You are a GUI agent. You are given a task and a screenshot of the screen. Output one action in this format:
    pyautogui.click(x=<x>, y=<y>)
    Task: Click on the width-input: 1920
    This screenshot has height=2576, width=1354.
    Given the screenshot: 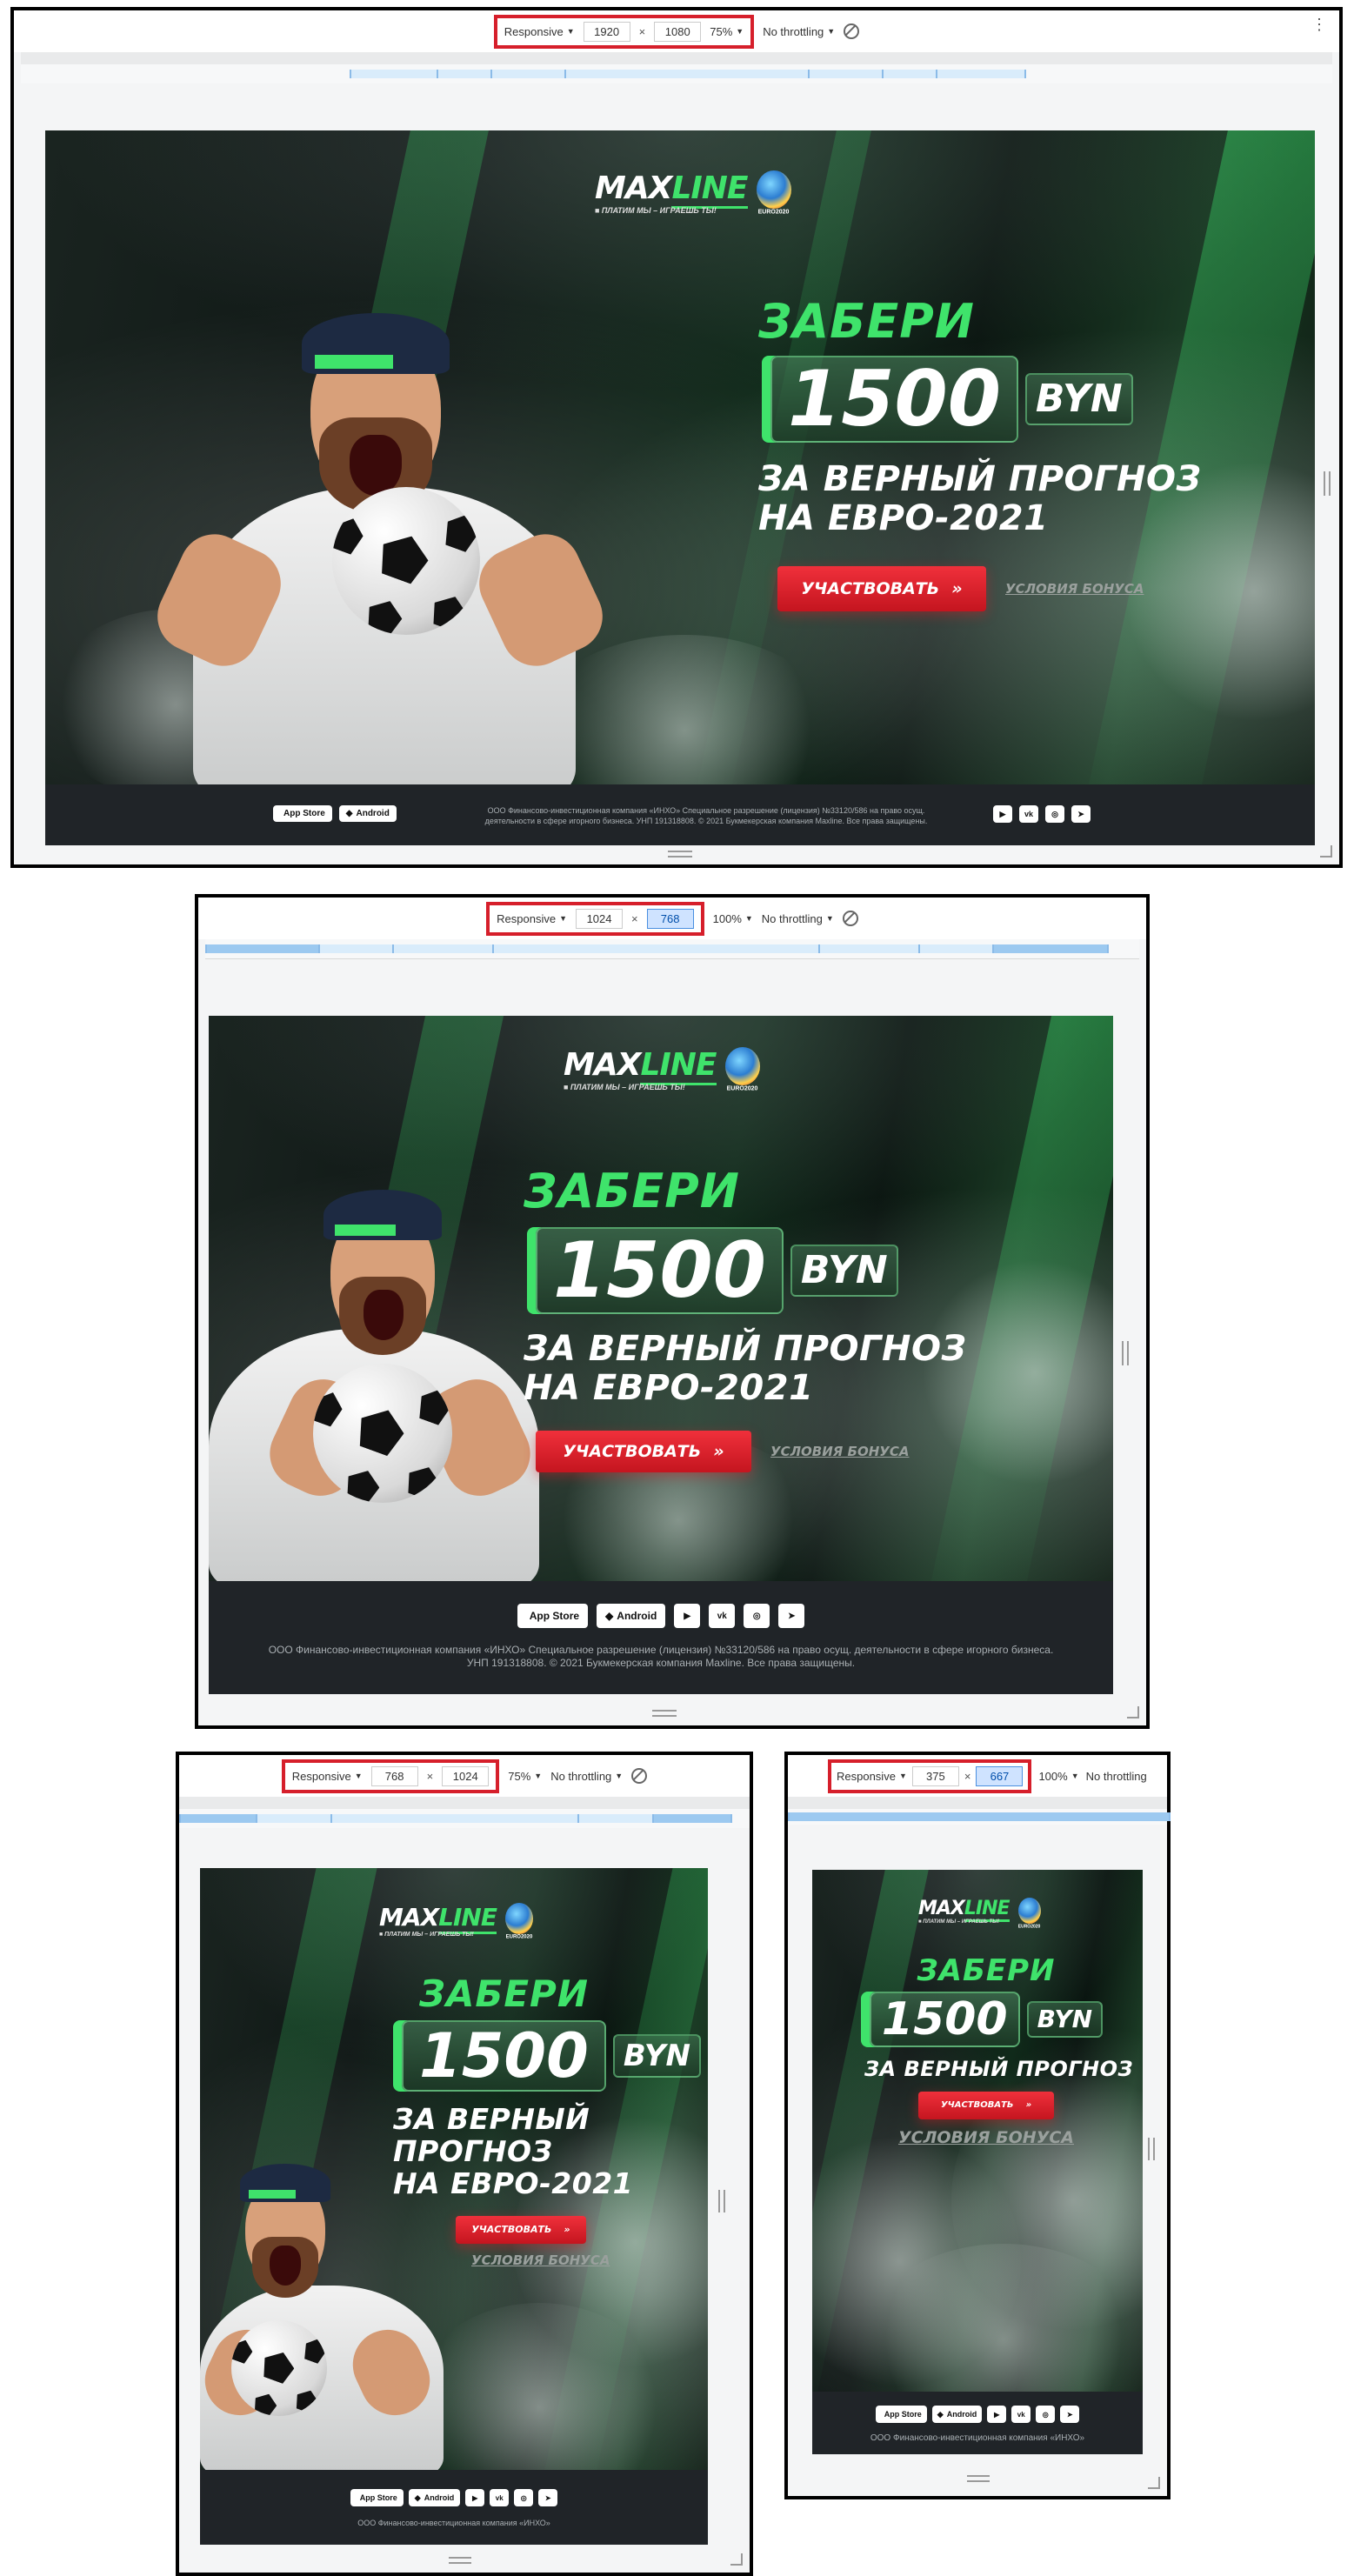 What is the action you would take?
    pyautogui.click(x=606, y=31)
    